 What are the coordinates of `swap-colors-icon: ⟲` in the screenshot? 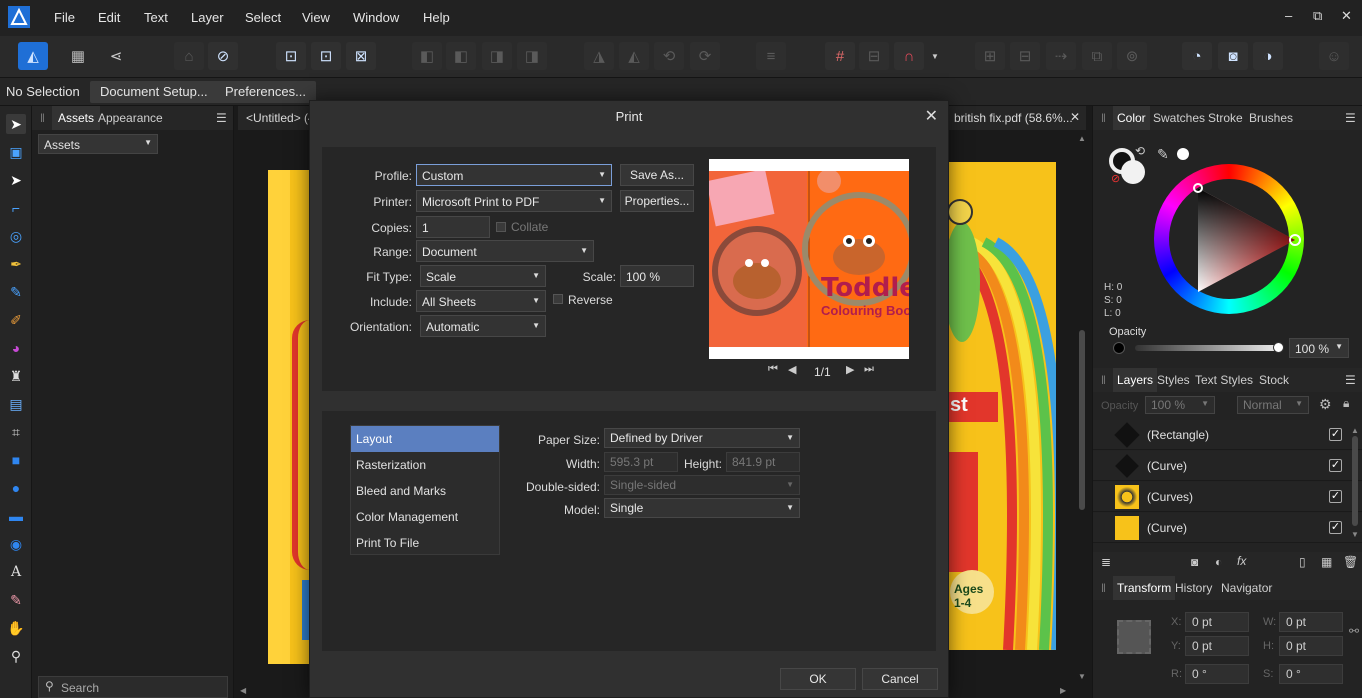 It's located at (1140, 151).